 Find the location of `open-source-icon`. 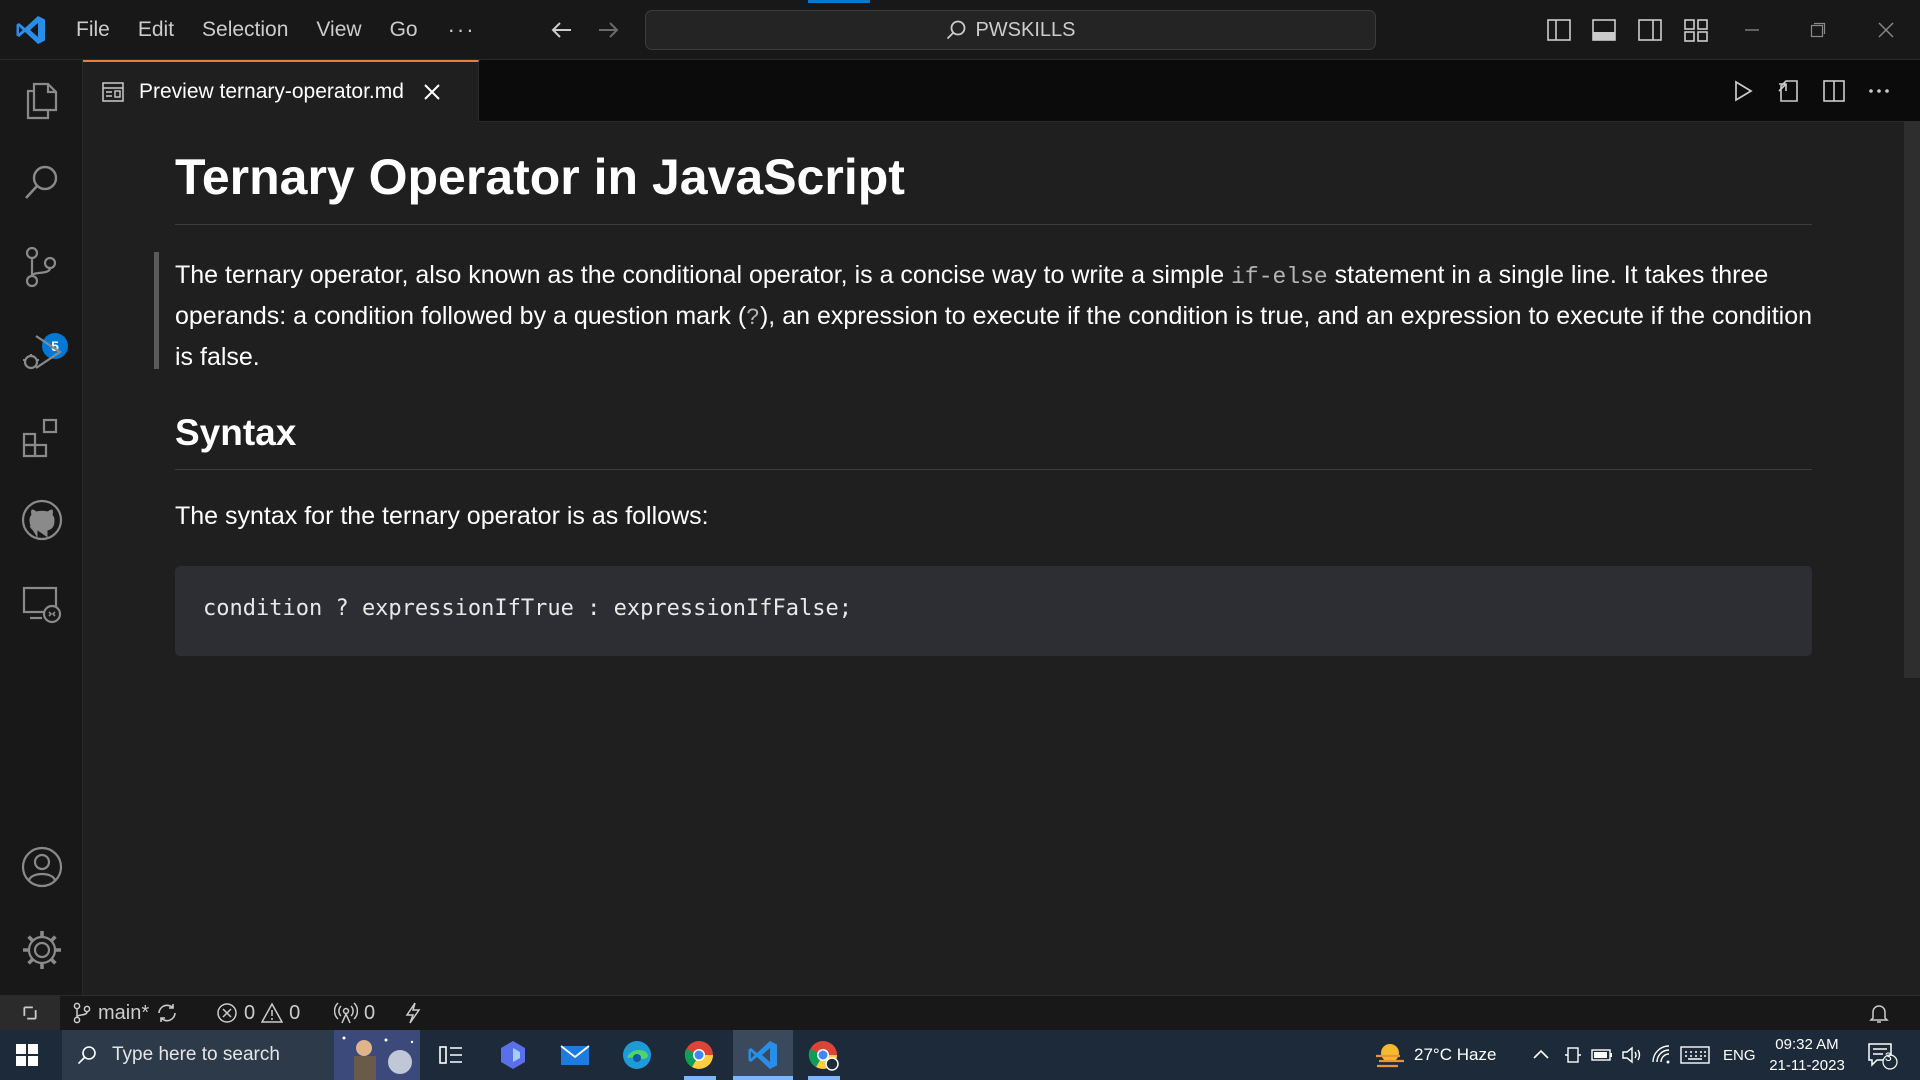

open-source-icon is located at coordinates (1789, 91).